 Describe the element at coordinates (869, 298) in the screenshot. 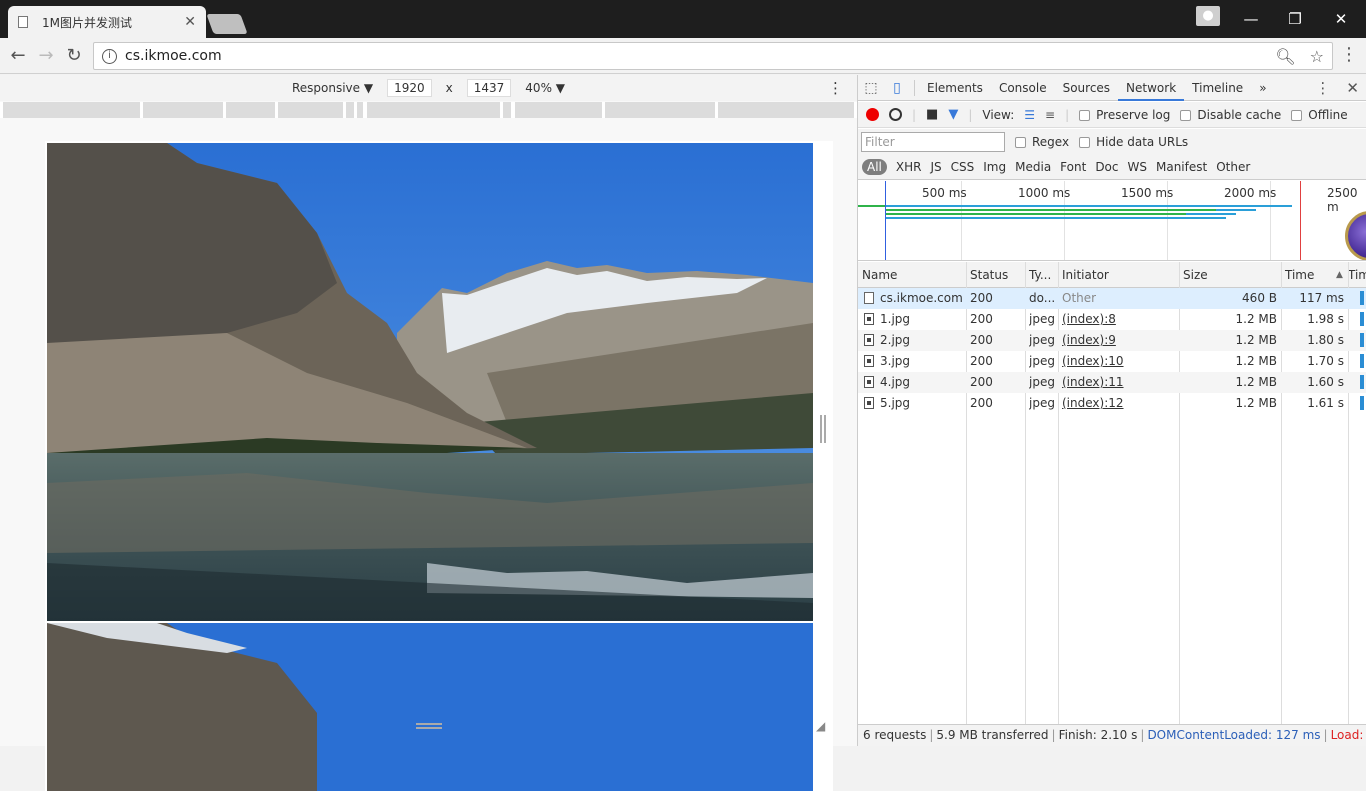

I see `document-icon` at that location.